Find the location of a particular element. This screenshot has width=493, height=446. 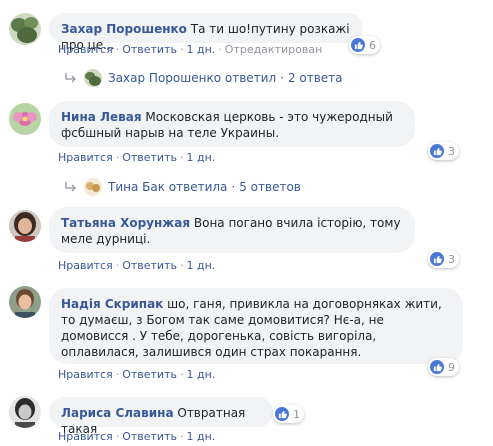

replies-count: 2 ответа is located at coordinates (315, 78).